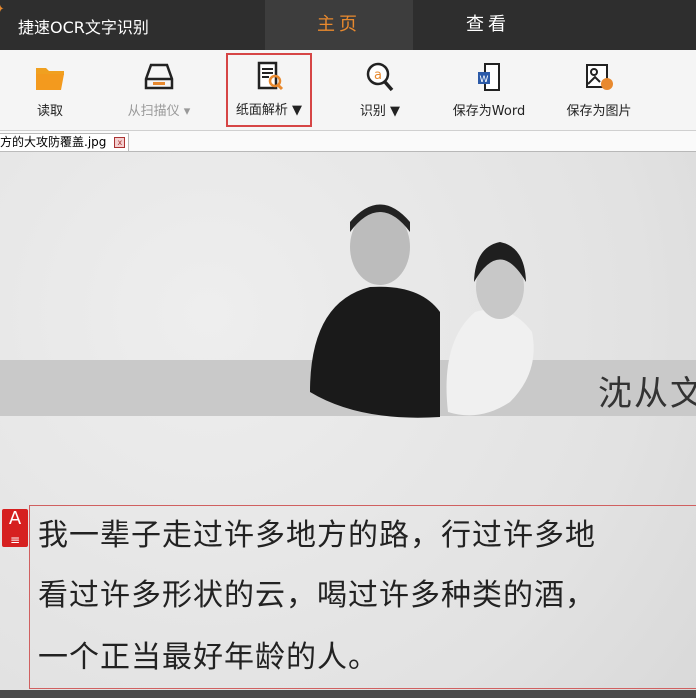 The height and width of the screenshot is (698, 696). What do you see at coordinates (159, 91) in the screenshot?
I see `from-scanner-button: 从扫描仪 ▾` at bounding box center [159, 91].